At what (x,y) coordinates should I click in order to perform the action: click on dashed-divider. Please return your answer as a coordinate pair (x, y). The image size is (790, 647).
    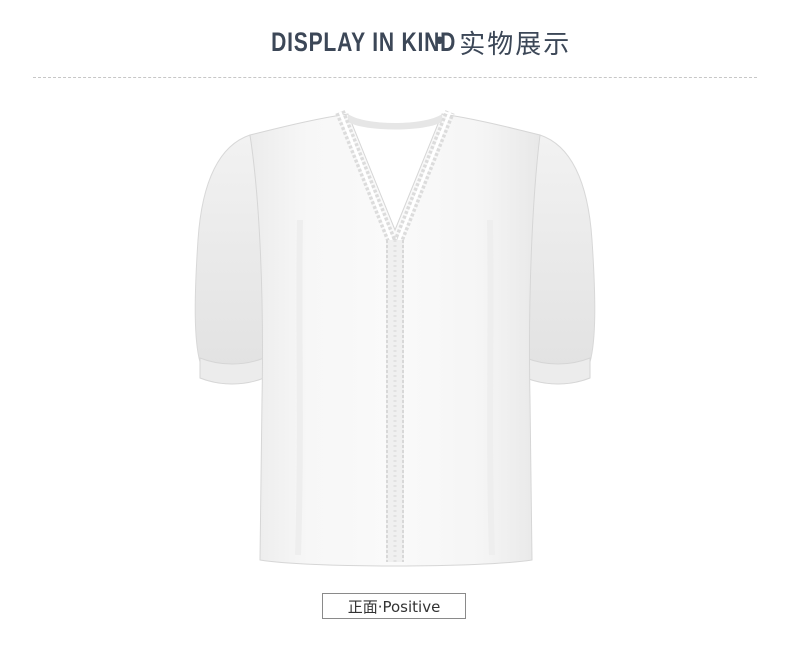
    Looking at the image, I should click on (395, 77).